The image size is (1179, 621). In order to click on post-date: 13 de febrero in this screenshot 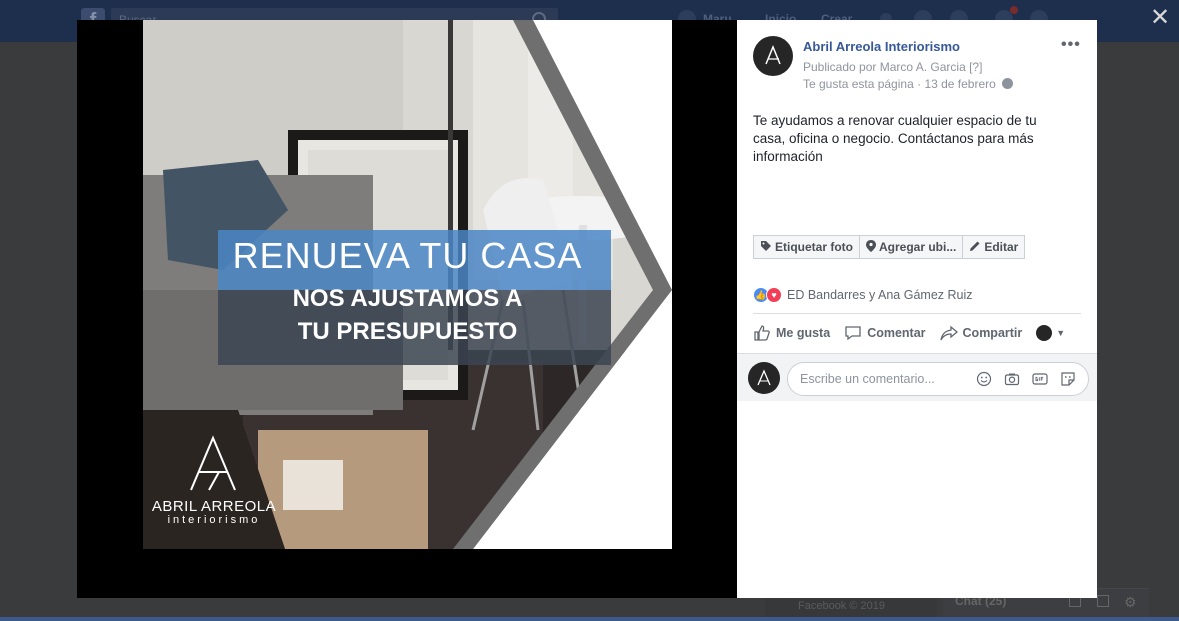, I will do `click(959, 84)`.